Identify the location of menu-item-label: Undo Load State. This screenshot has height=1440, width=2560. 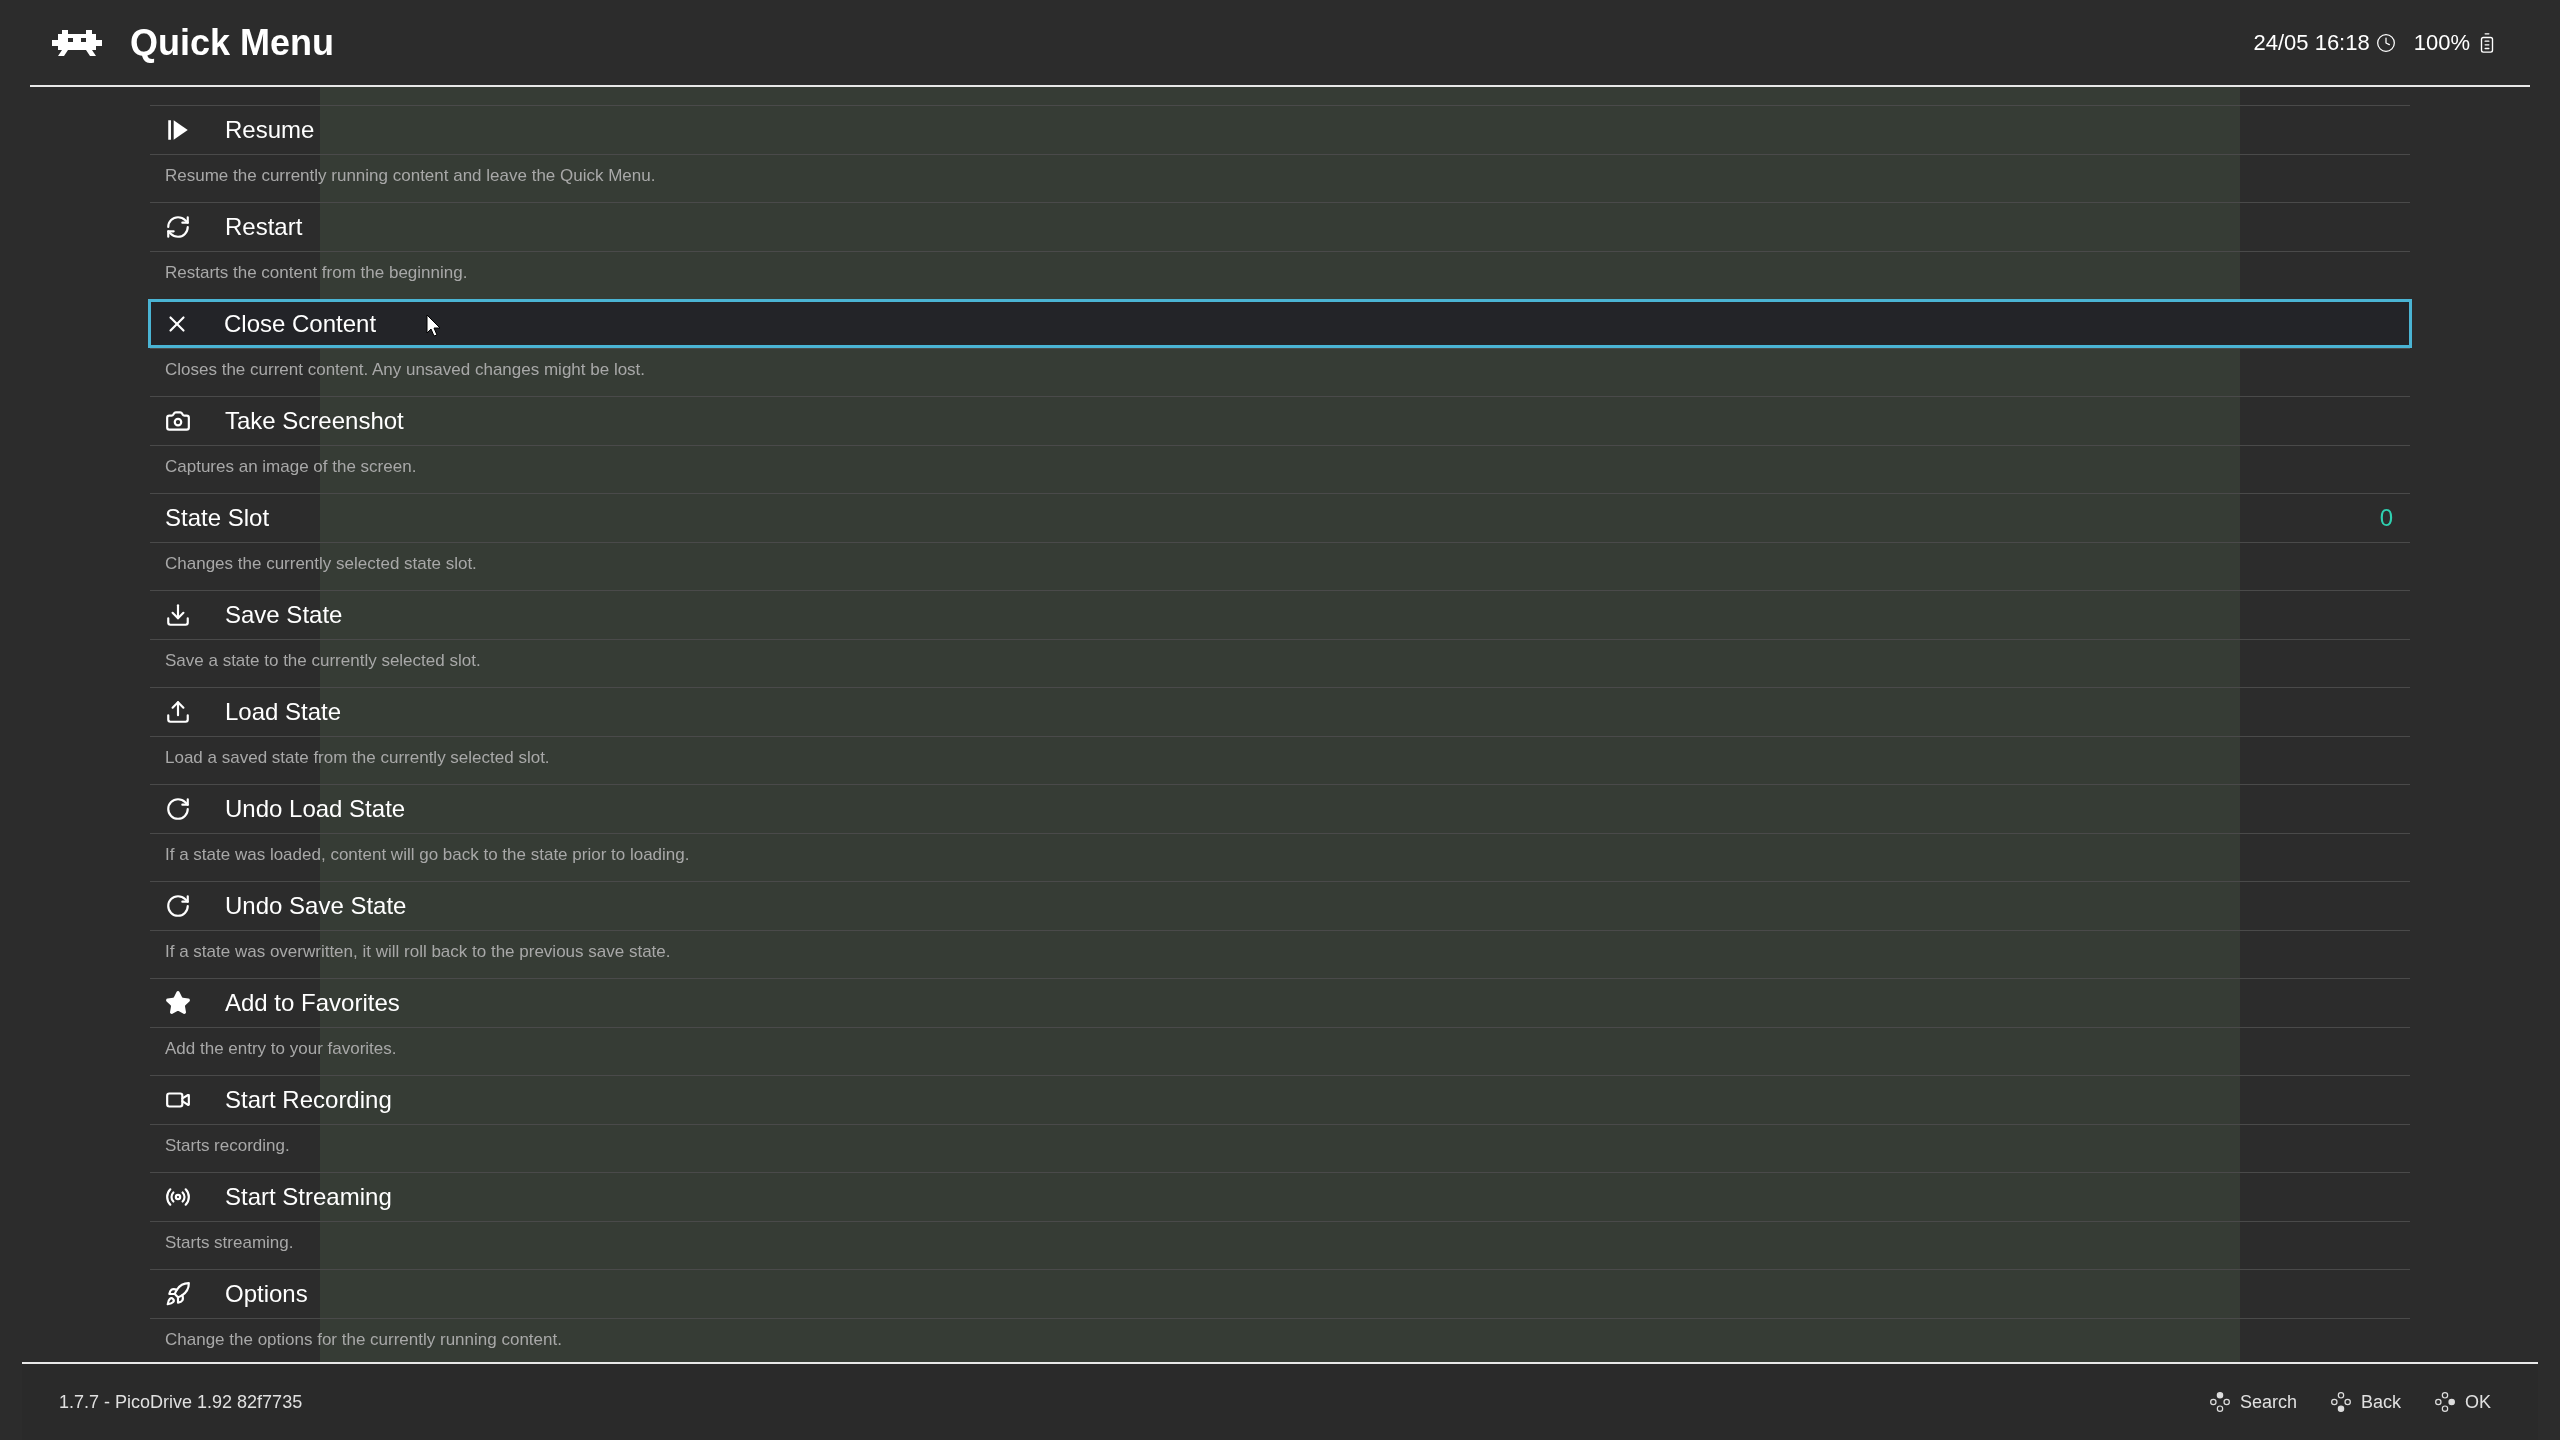
(315, 809).